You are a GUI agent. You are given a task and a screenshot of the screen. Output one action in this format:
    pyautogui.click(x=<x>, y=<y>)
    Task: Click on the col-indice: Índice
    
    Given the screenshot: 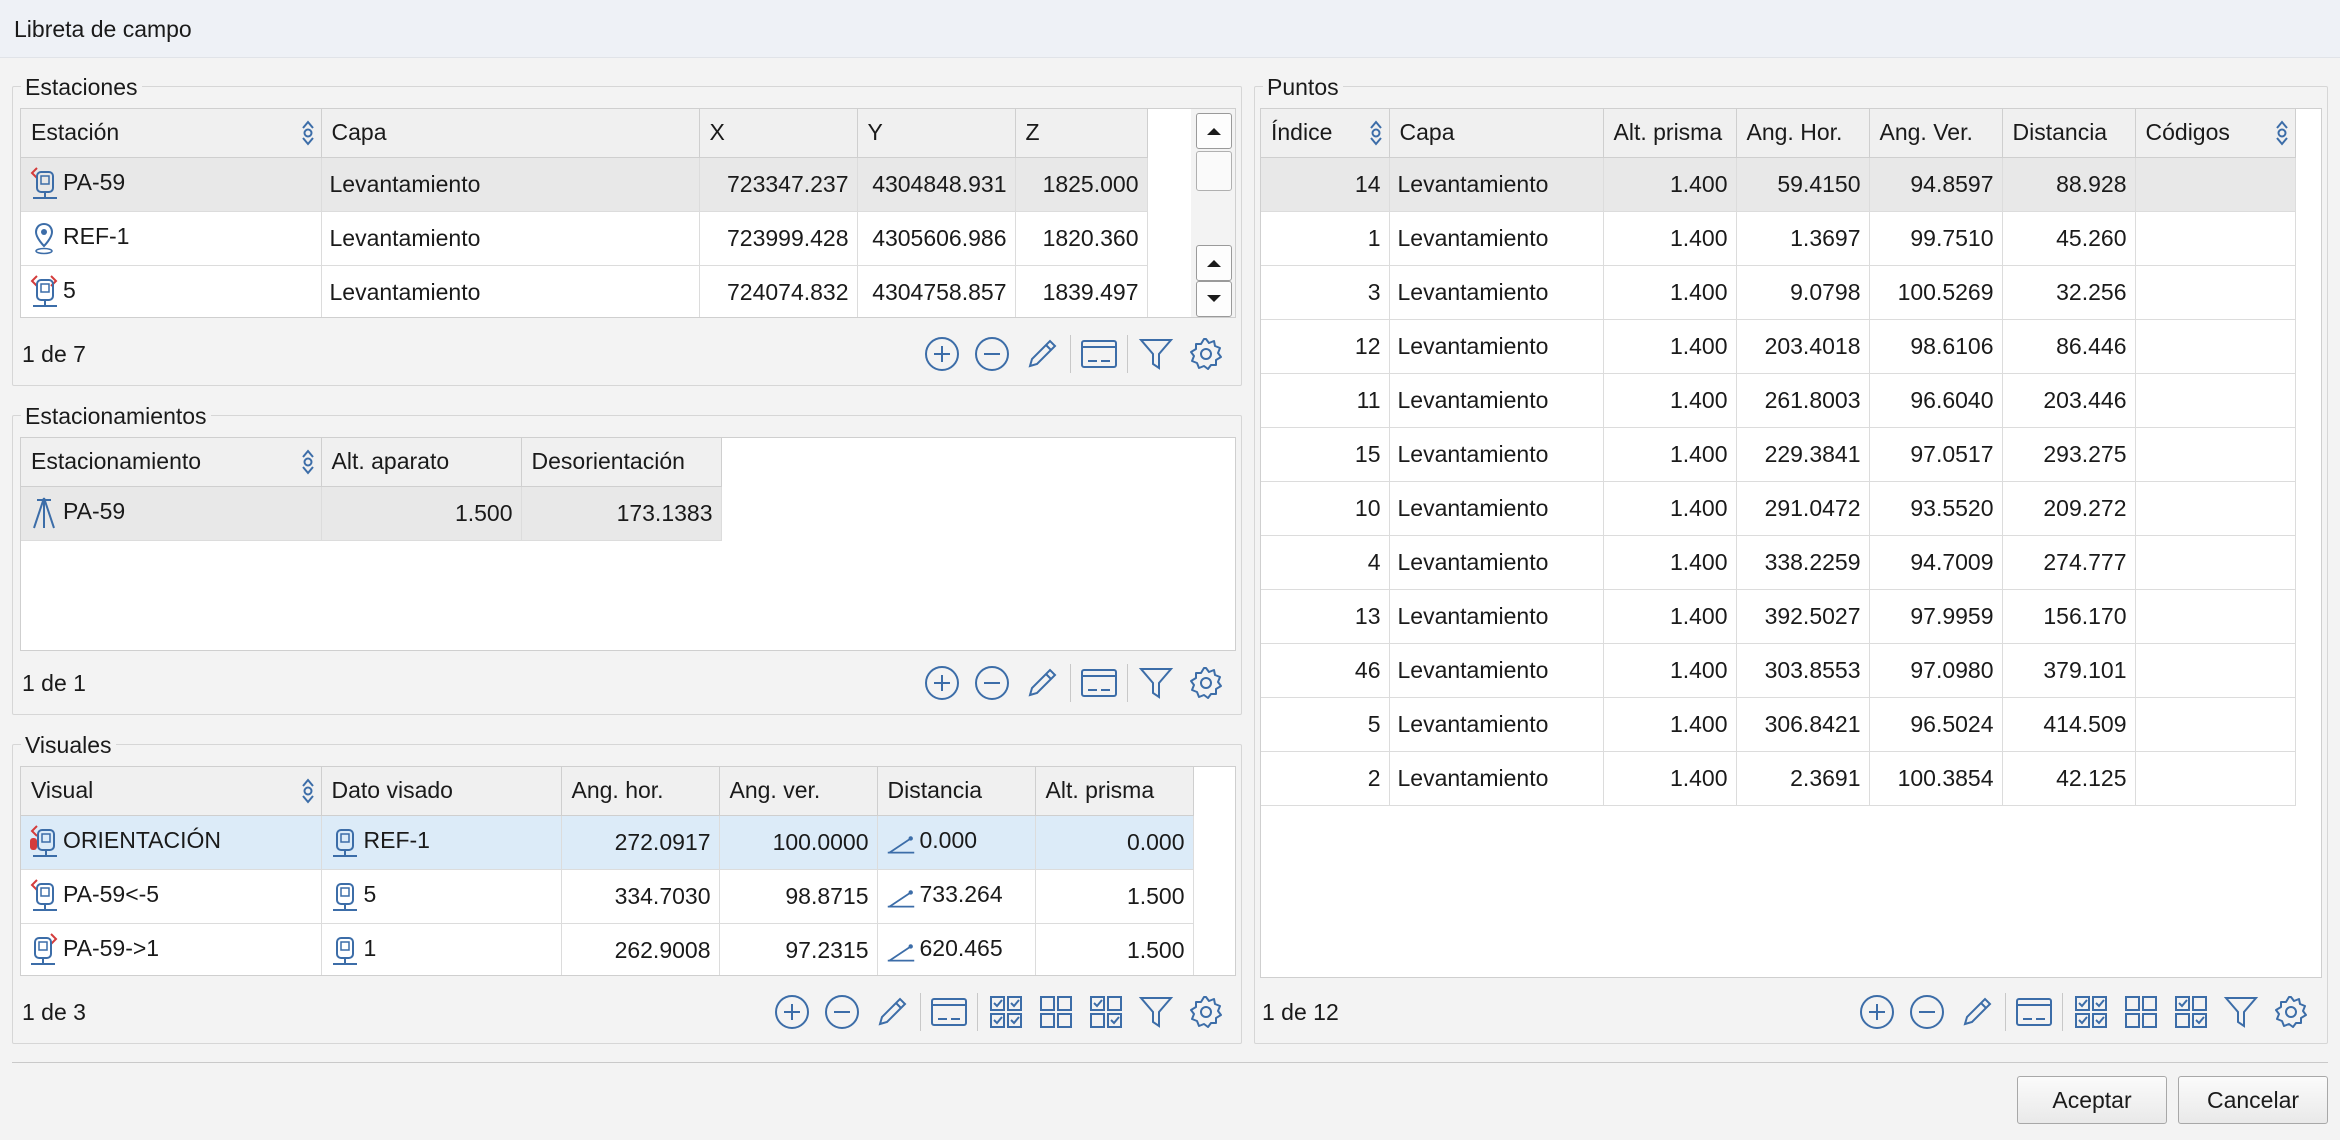 What is the action you would take?
    pyautogui.click(x=1325, y=133)
    